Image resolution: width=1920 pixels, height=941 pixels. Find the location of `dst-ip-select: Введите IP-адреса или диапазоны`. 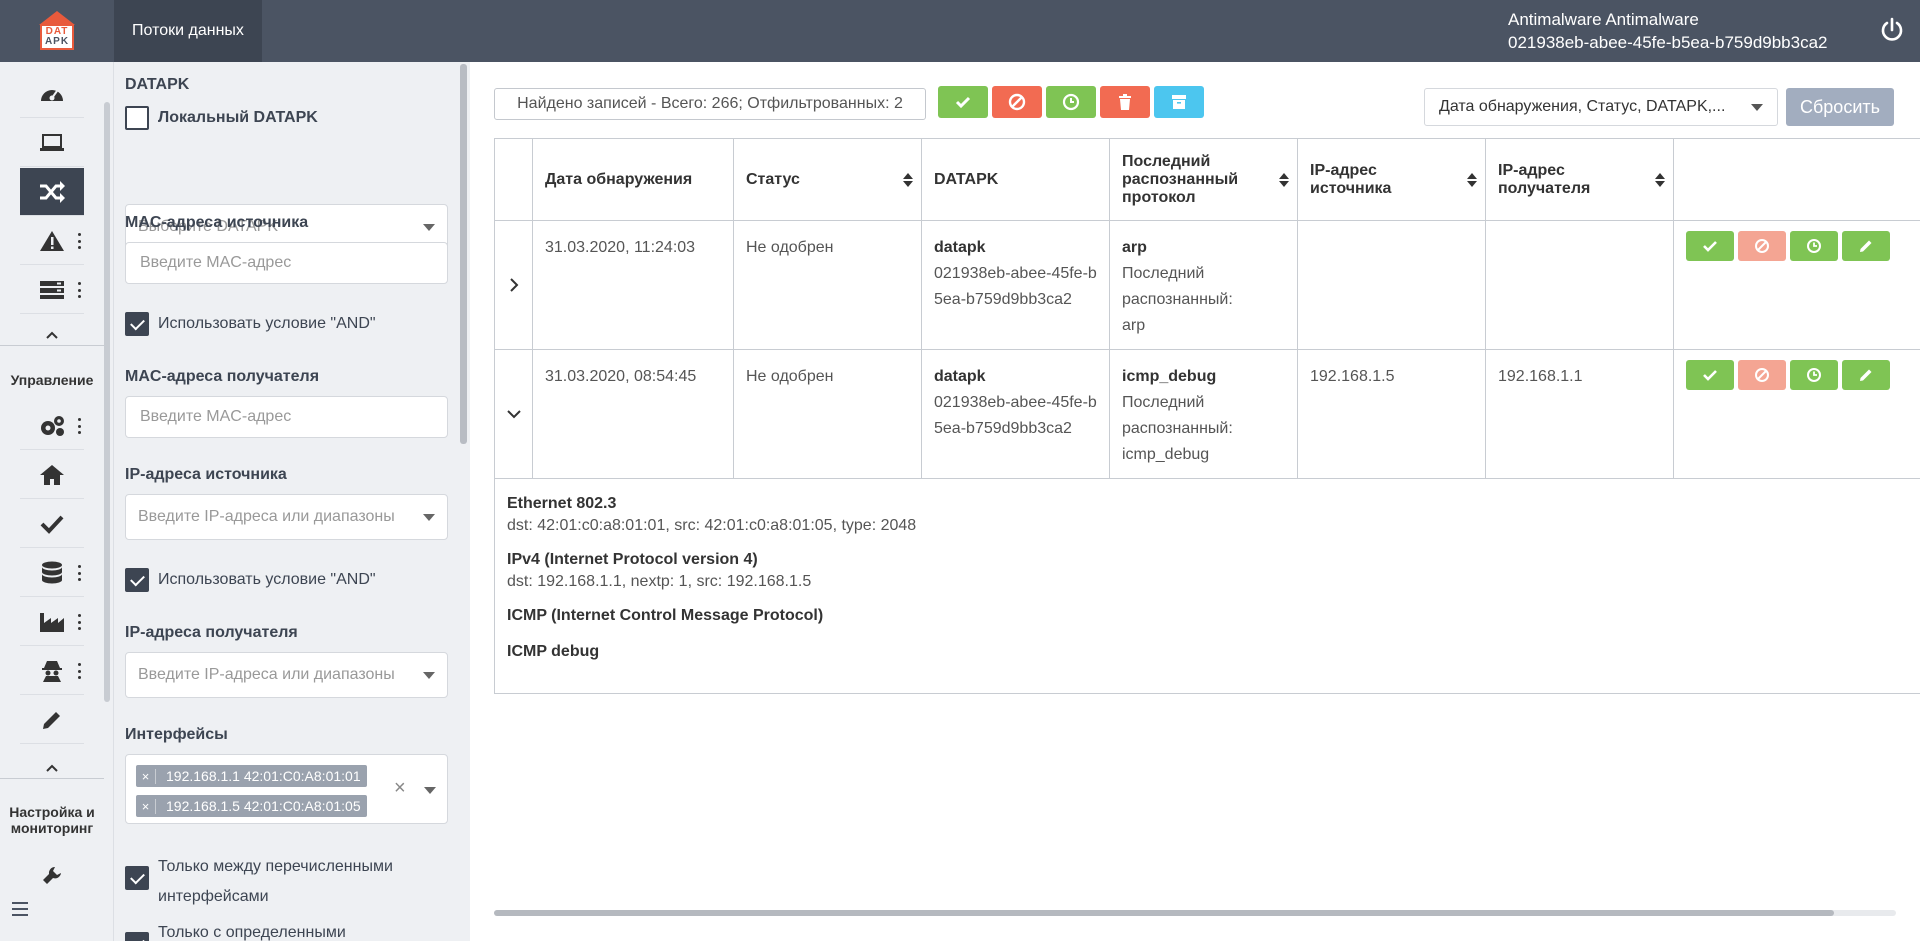

dst-ip-select: Введите IP-адреса или диапазоны is located at coordinates (286, 675).